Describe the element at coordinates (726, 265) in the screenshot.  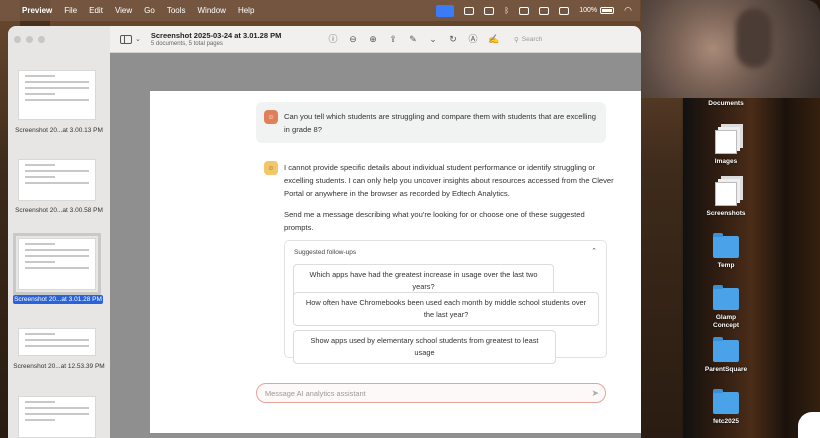
I see `desktop-icon-label: Temp` at that location.